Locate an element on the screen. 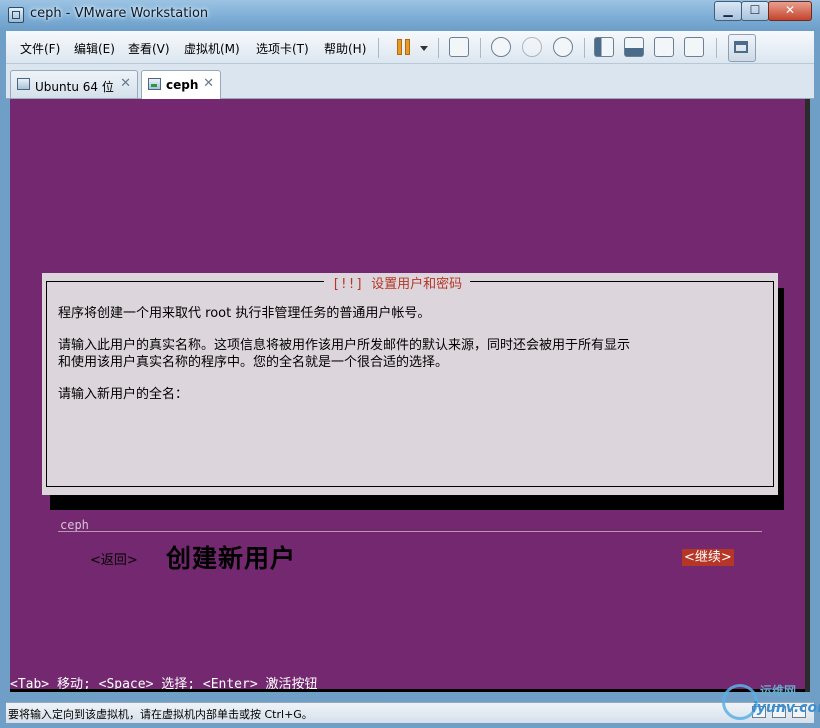 The height and width of the screenshot is (728, 820). description-line: 和使用该用户真实名称的程序中。您的全名就是一个很合适的选择。 is located at coordinates (253, 362).